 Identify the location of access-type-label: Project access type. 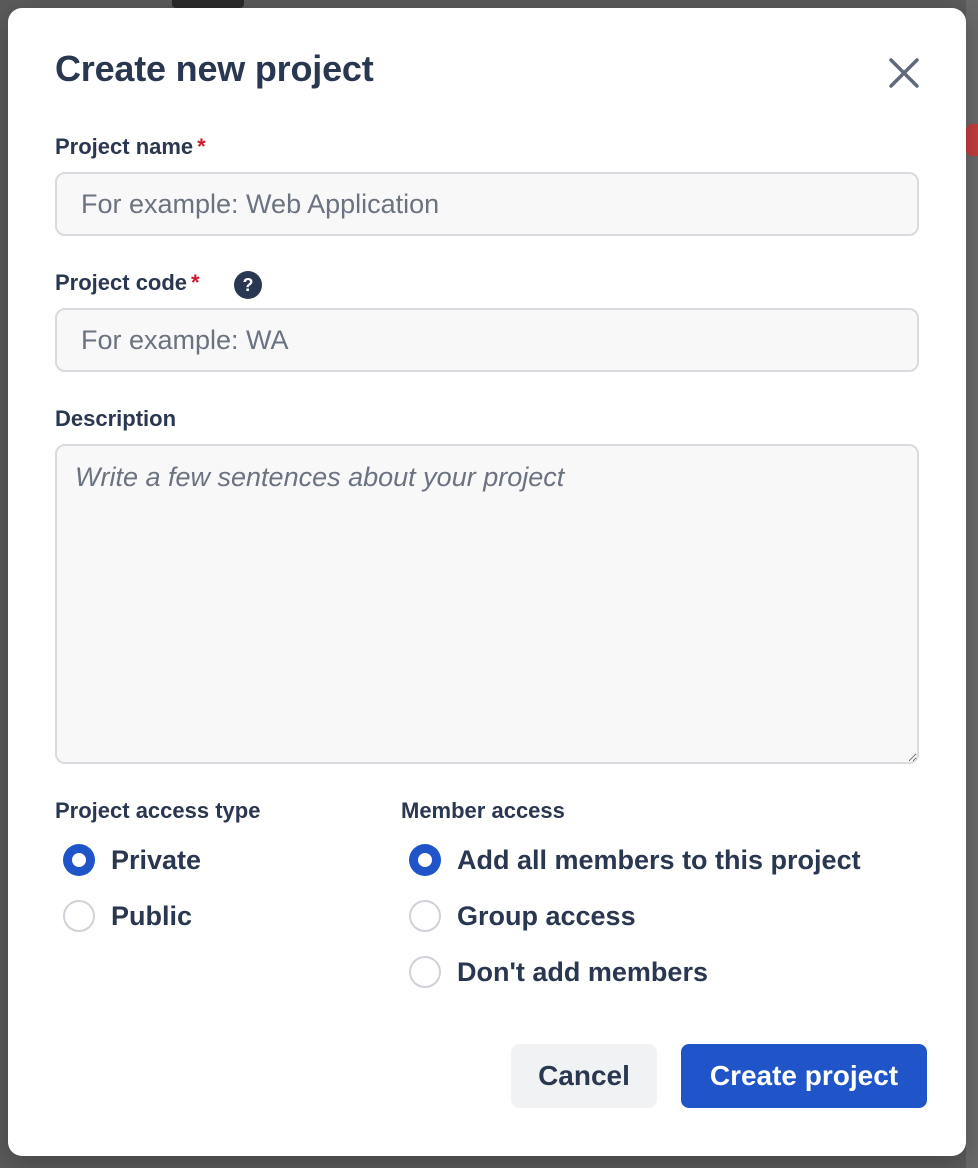
(158, 810).